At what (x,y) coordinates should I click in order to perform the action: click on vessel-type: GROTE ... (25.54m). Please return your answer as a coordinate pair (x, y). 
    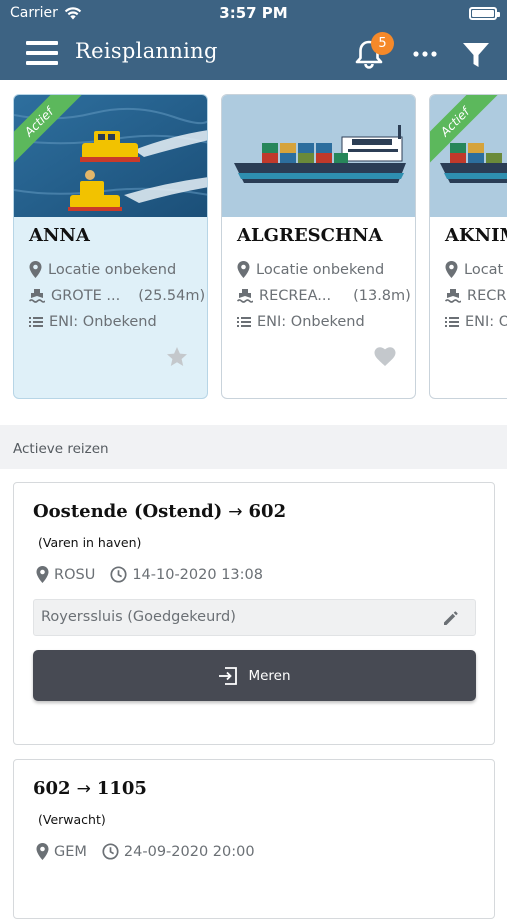
    Looking at the image, I should click on (117, 296).